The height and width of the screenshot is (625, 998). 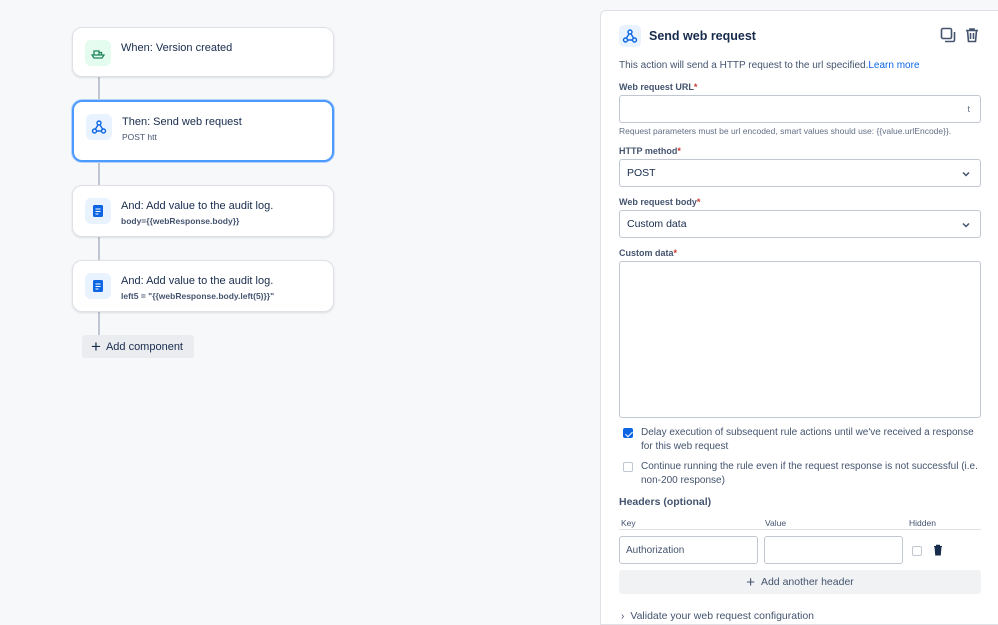 I want to click on columns-divider, so click(x=800, y=529).